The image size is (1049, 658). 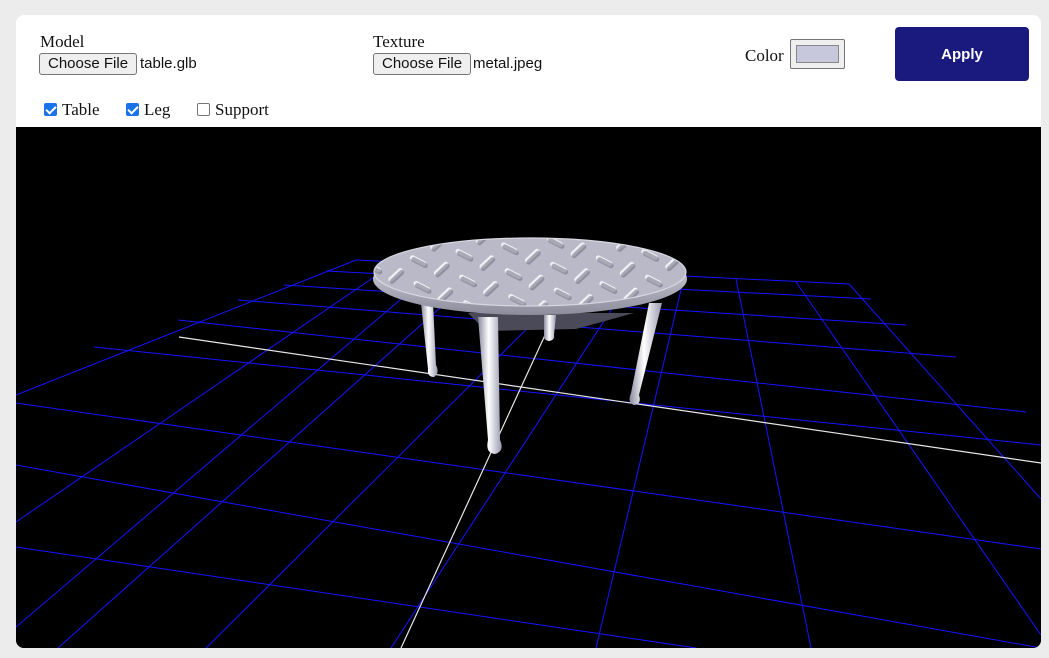 What do you see at coordinates (764, 55) in the screenshot?
I see `color-label: Color` at bounding box center [764, 55].